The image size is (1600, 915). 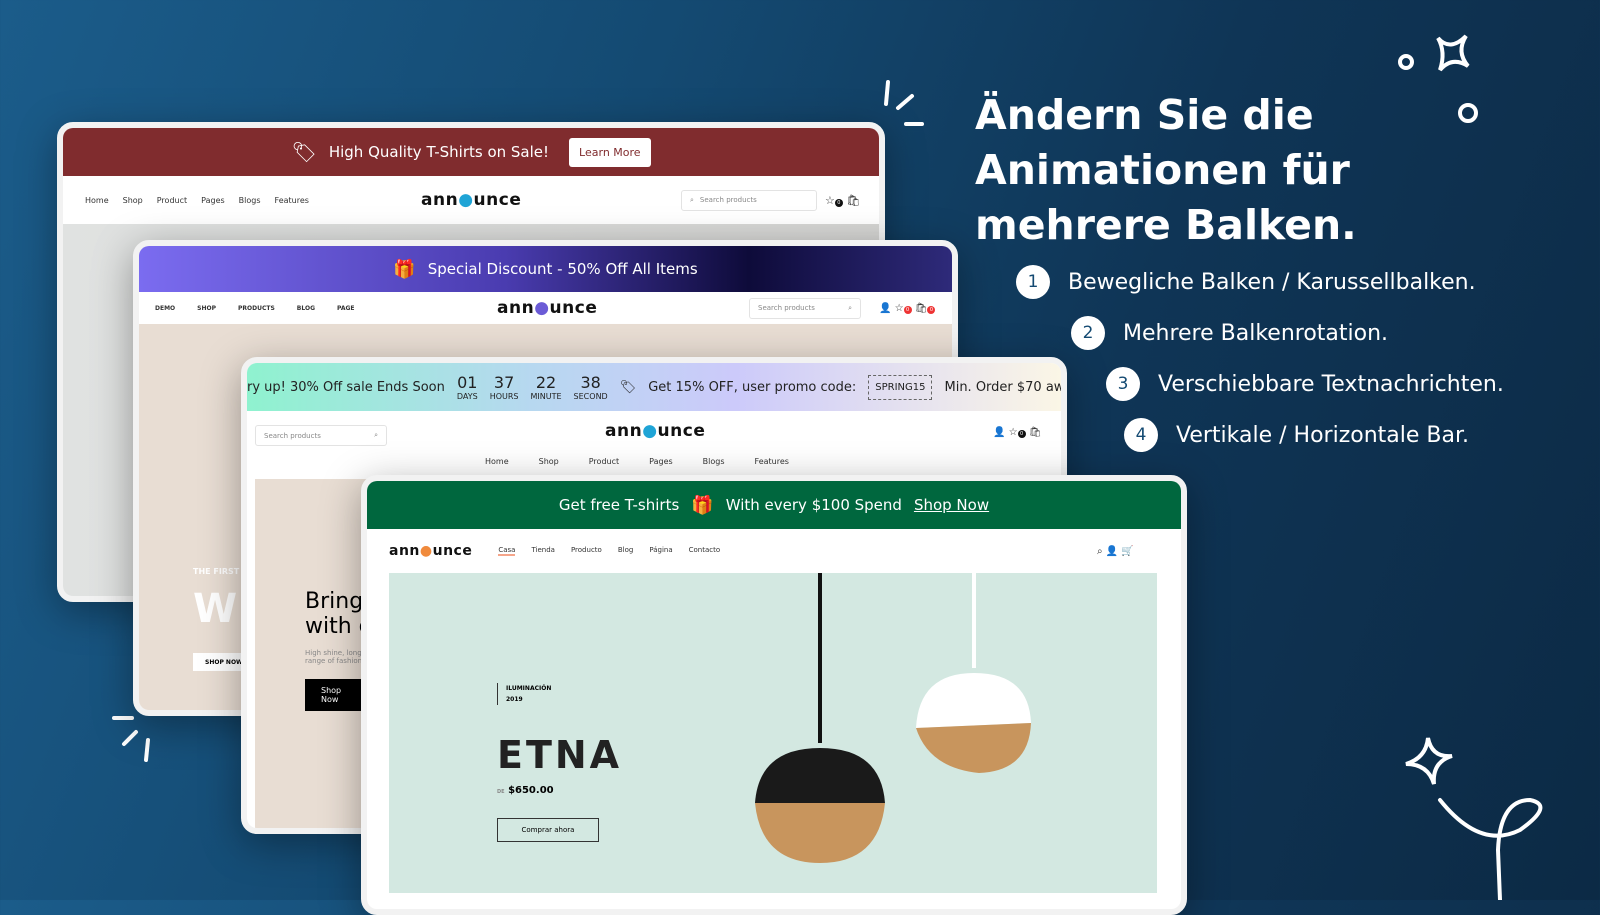 What do you see at coordinates (625, 551) in the screenshot?
I see `nav-item: Blog` at bounding box center [625, 551].